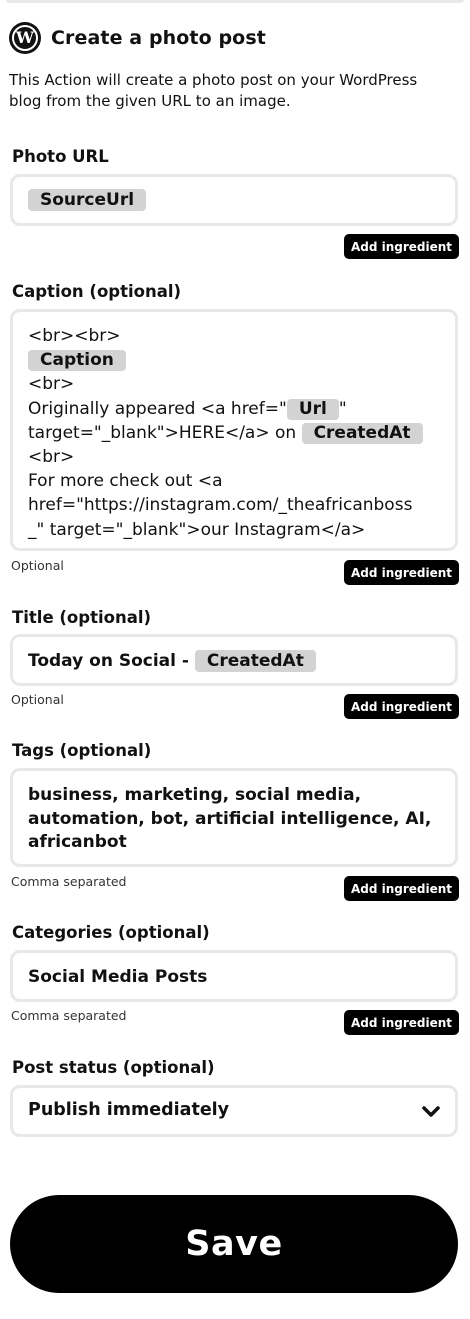 This screenshot has height=1319, width=470. Describe the element at coordinates (234, 976) in the screenshot. I see `categories-field: Social Media Posts` at that location.